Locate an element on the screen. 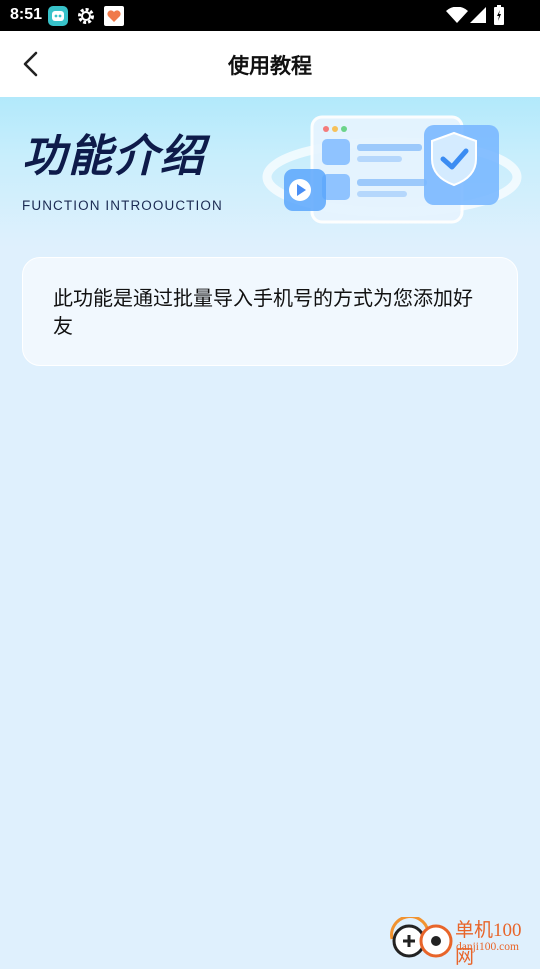 This screenshot has width=540, height=969. page-title: 使用教程 is located at coordinates (270, 66).